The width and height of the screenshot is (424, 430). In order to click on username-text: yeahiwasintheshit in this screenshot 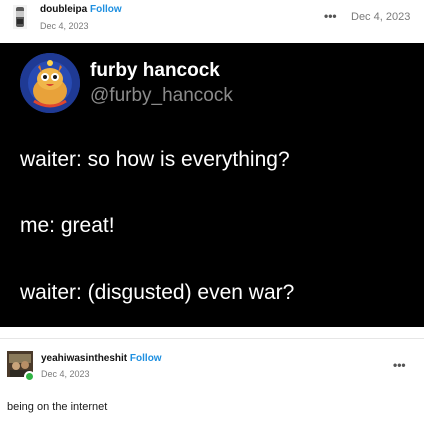, I will do `click(84, 358)`.